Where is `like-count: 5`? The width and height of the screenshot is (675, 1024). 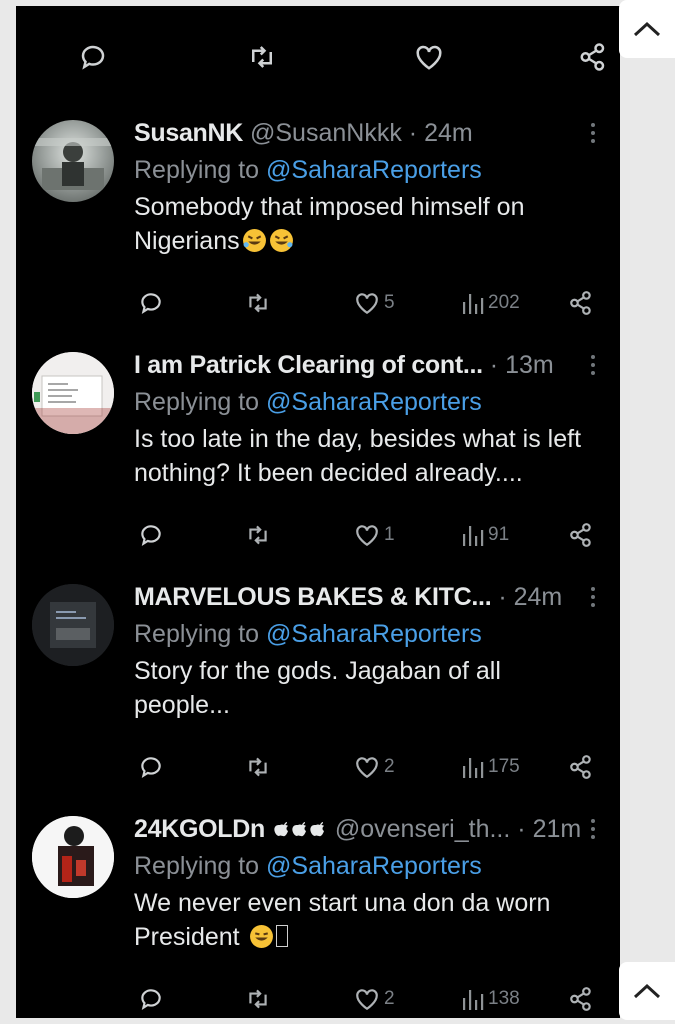 like-count: 5 is located at coordinates (389, 302).